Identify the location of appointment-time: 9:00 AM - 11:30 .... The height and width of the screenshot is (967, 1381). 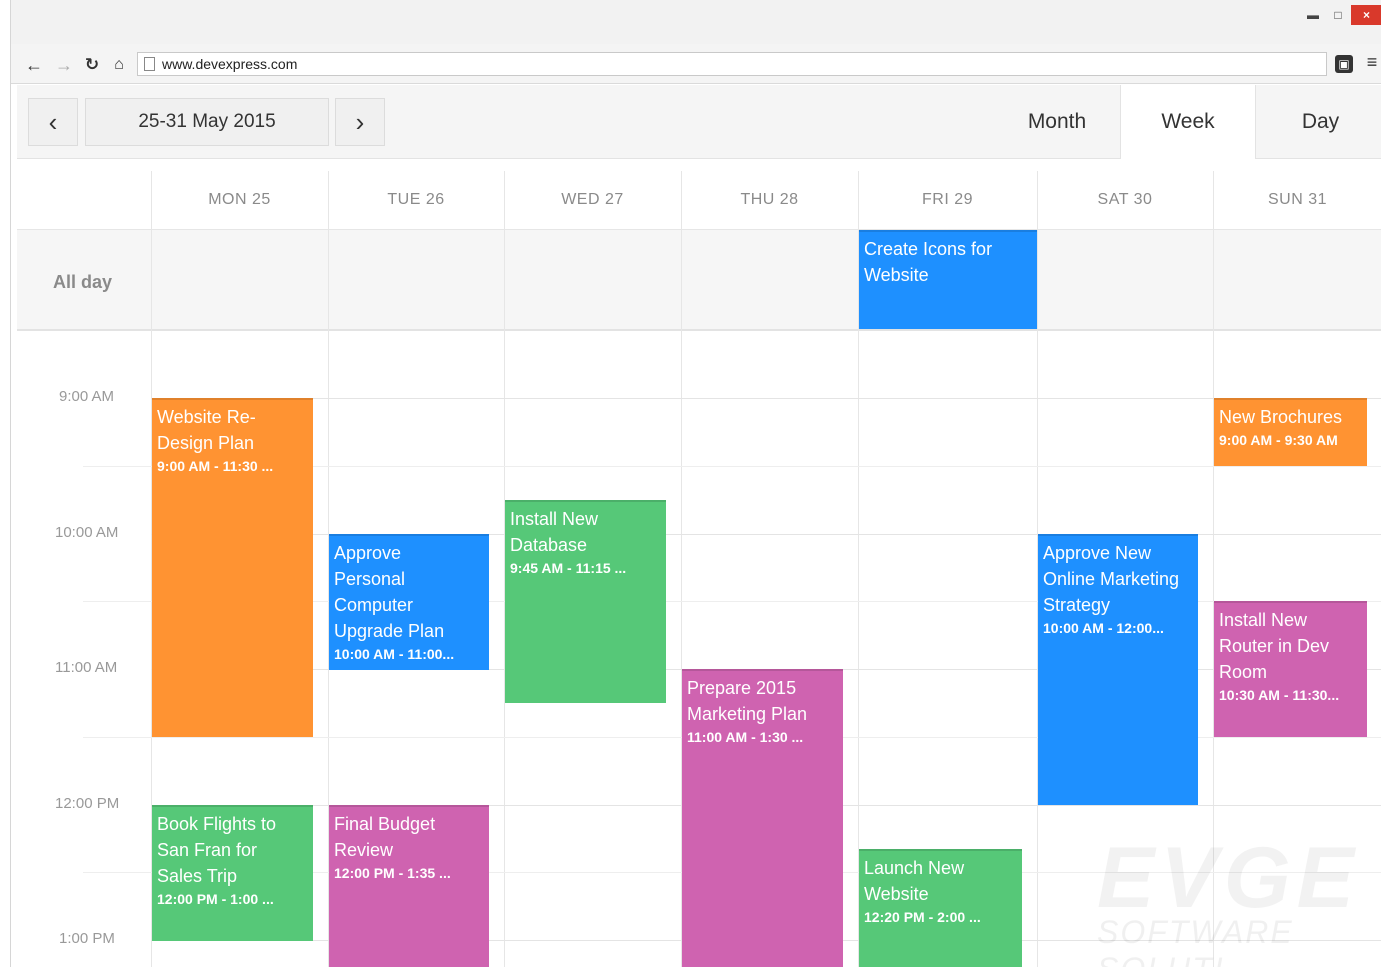
(215, 466).